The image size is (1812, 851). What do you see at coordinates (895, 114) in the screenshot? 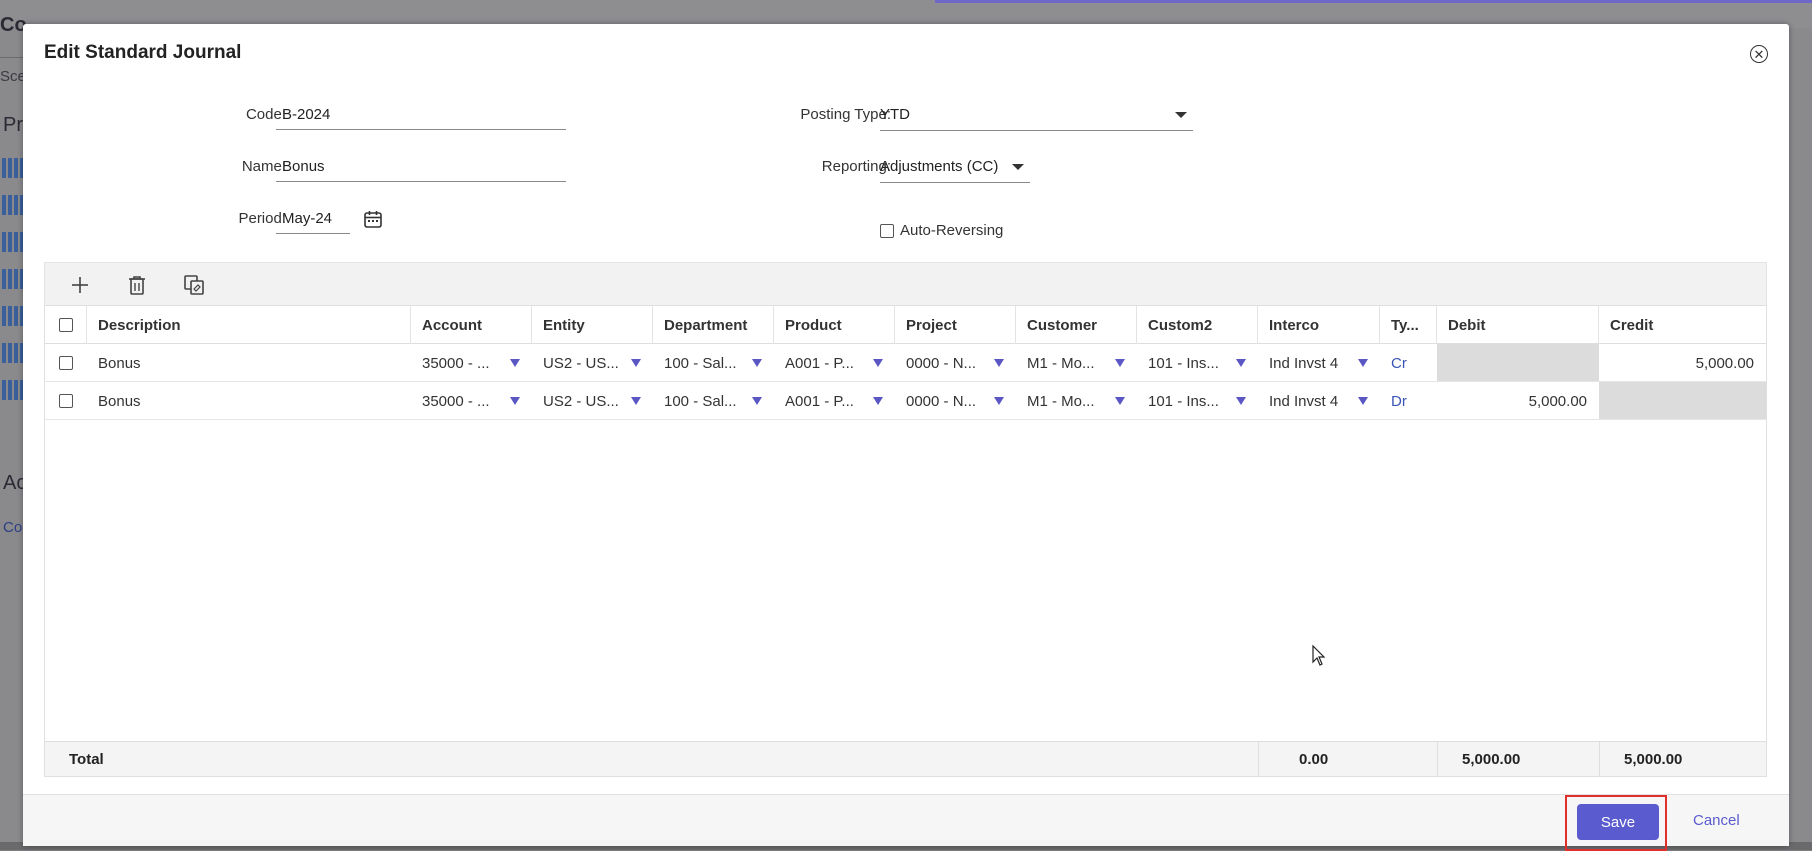
I see `posting-type-value: YTD` at bounding box center [895, 114].